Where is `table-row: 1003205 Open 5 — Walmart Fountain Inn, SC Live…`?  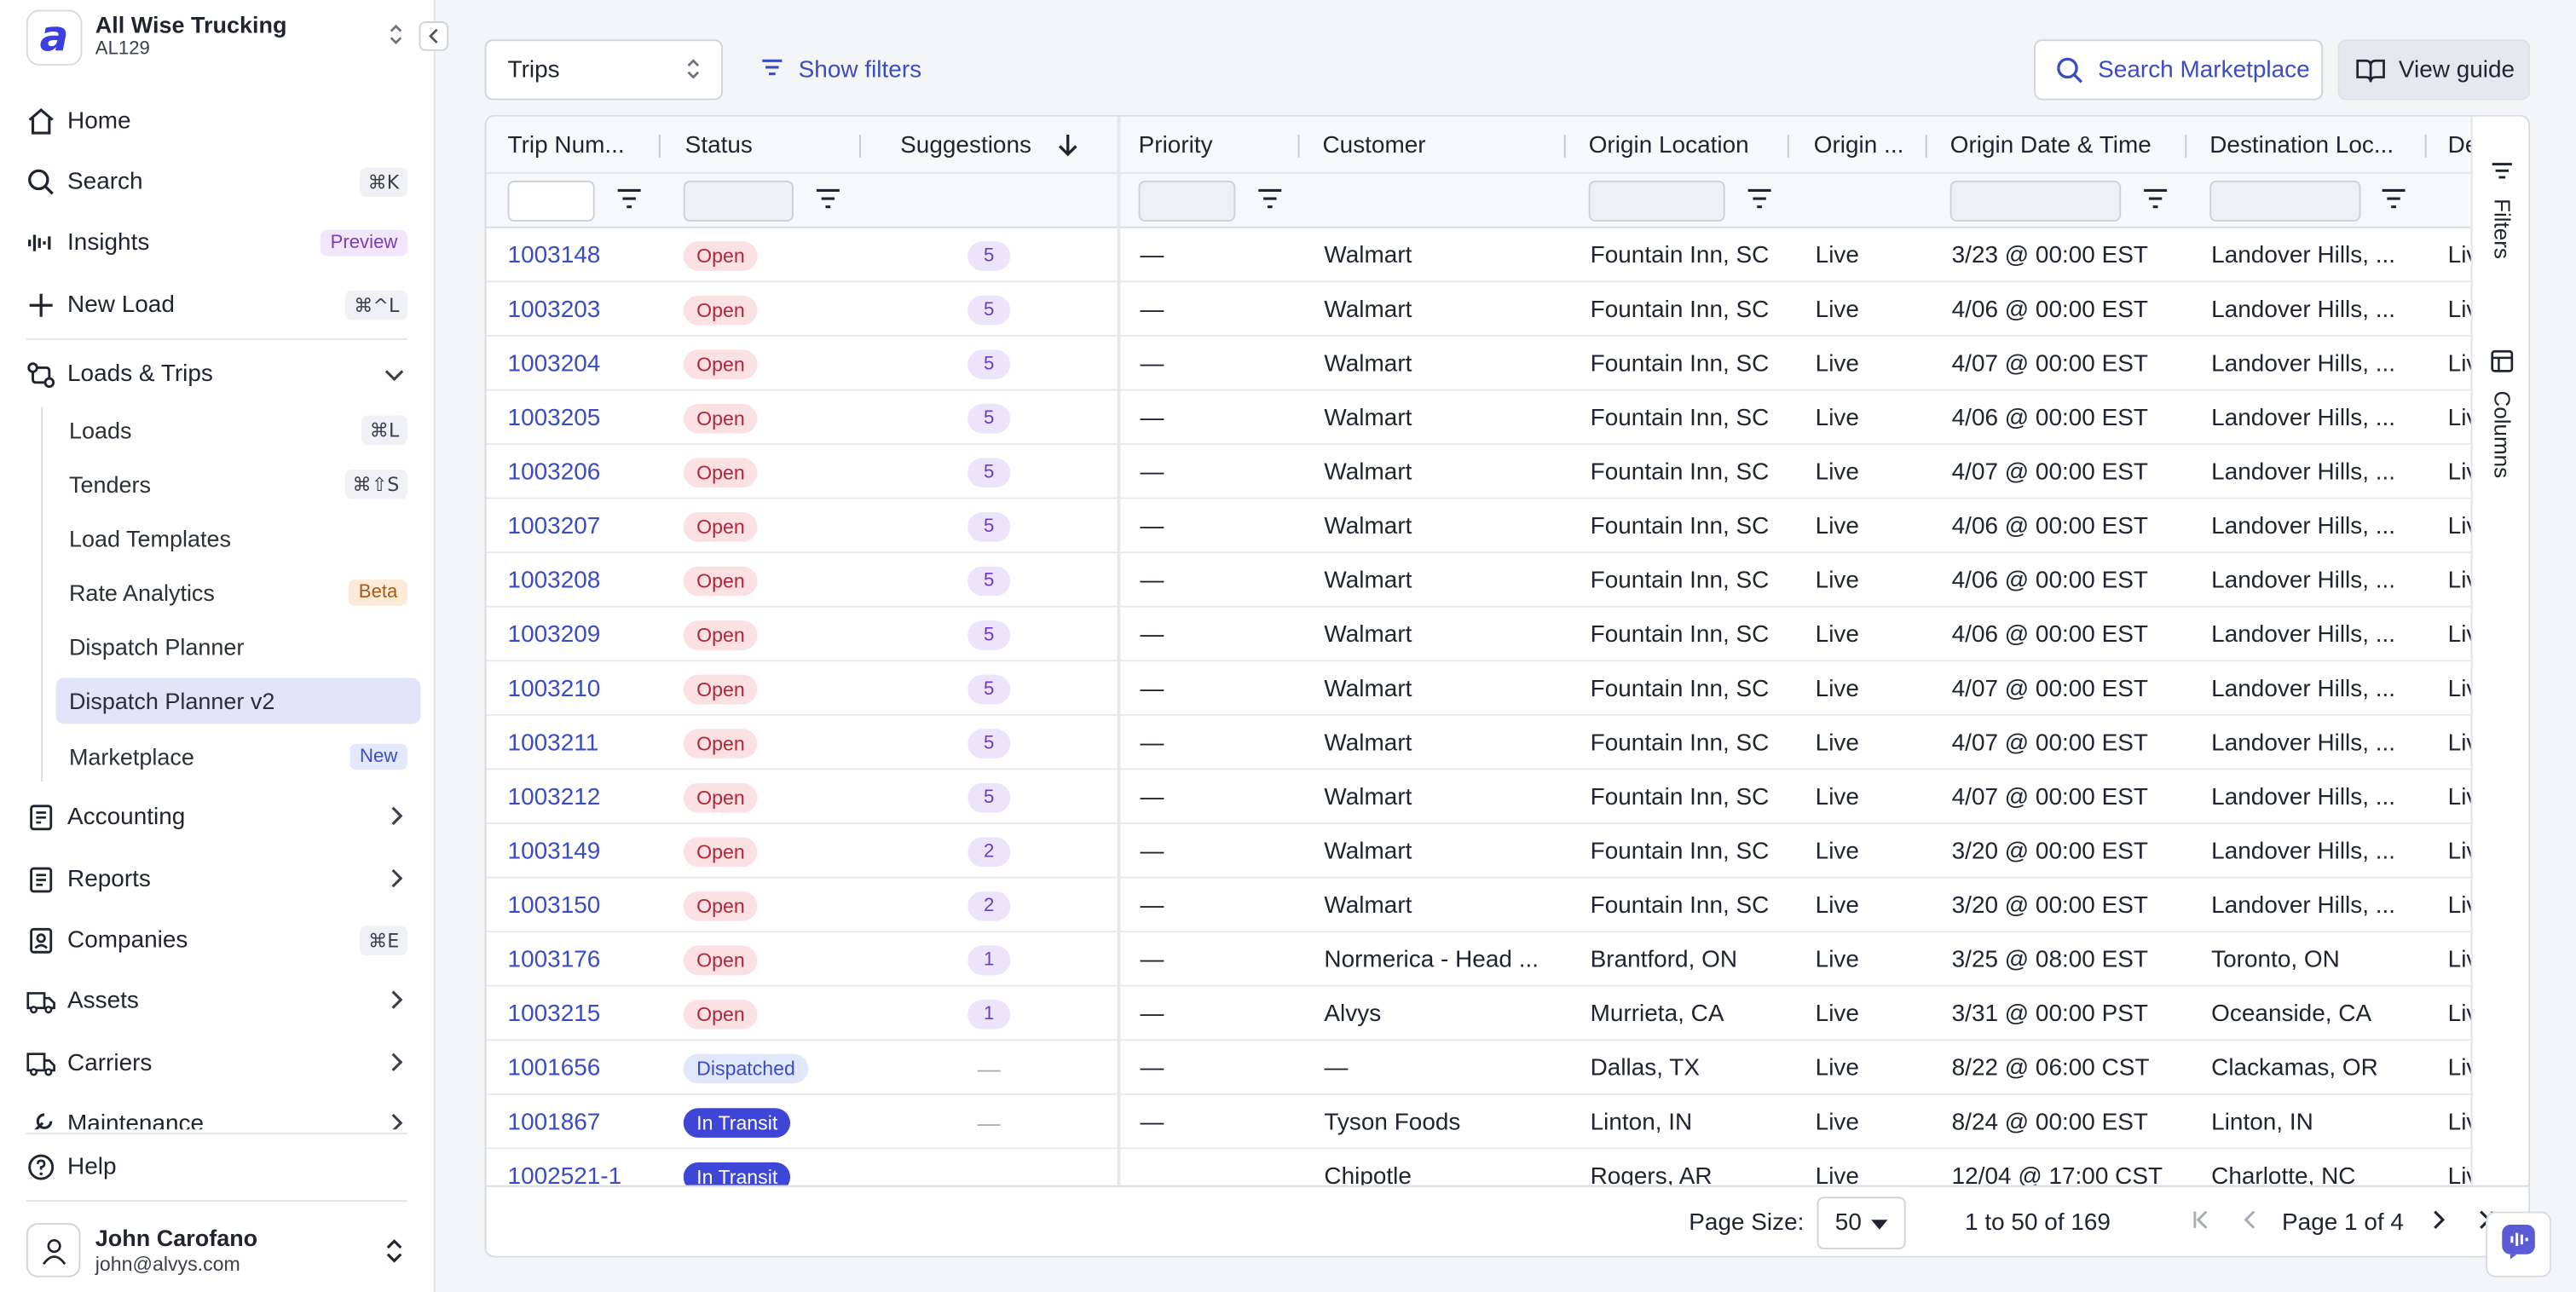
table-row: 1003205 Open 5 — Walmart Fountain Inn, SC Live… is located at coordinates (1478, 418).